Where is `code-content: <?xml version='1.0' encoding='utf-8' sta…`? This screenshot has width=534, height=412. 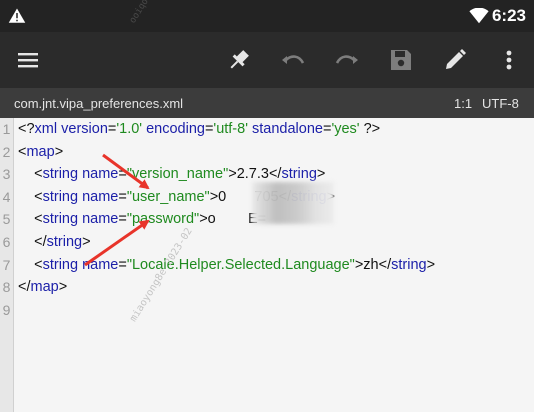
code-content: <?xml version='1.0' encoding='utf-8' sta… is located at coordinates (199, 129).